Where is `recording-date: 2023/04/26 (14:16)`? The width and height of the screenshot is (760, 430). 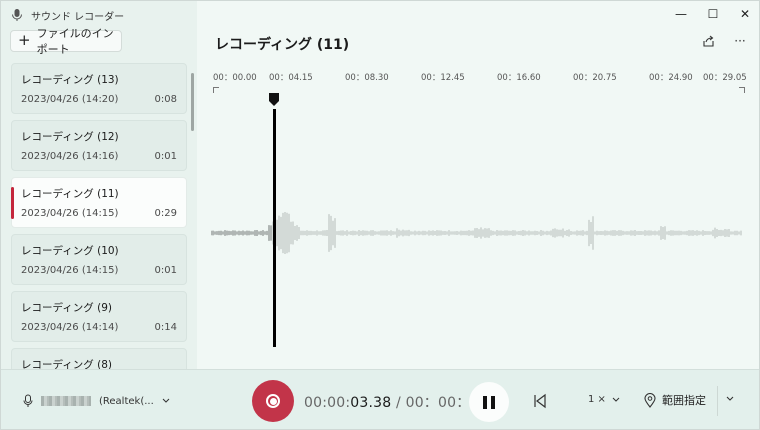 recording-date: 2023/04/26 (14:16) is located at coordinates (70, 156).